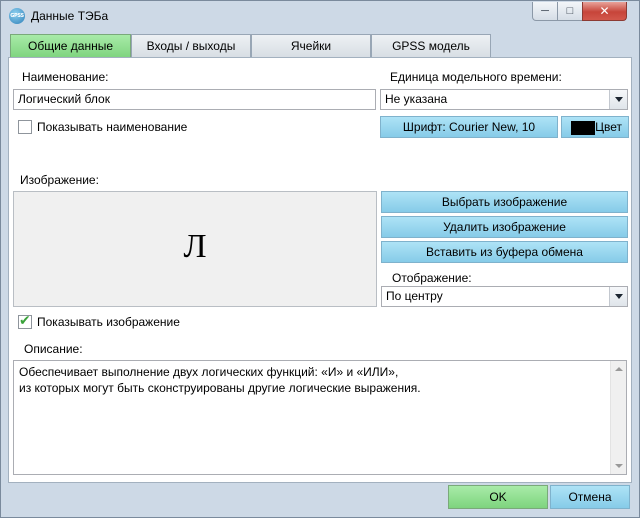  What do you see at coordinates (311, 46) in the screenshot?
I see `tab-cells: Ячейки` at bounding box center [311, 46].